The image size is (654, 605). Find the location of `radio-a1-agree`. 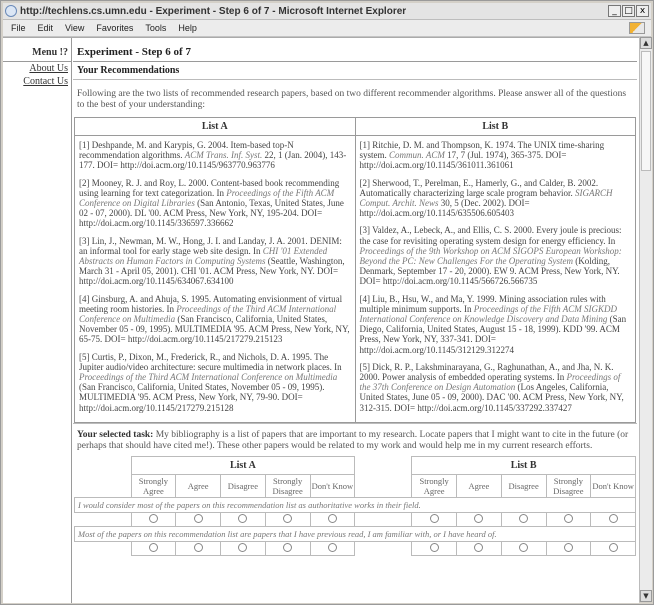

radio-a1-agree is located at coordinates (198, 518).